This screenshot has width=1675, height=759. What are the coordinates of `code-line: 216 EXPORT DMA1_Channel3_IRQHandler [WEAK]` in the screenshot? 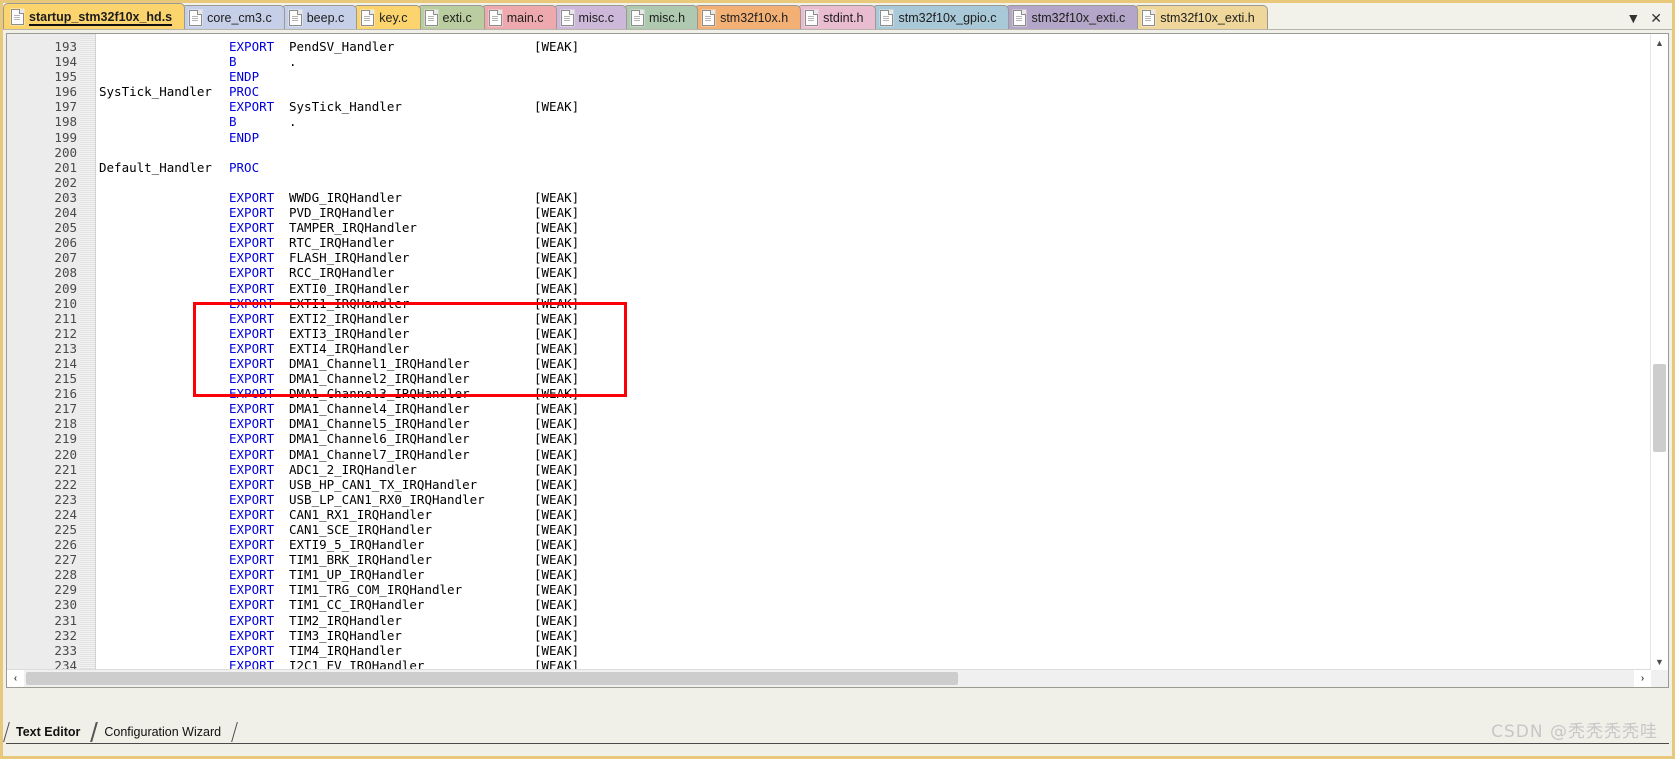 It's located at (829, 393).